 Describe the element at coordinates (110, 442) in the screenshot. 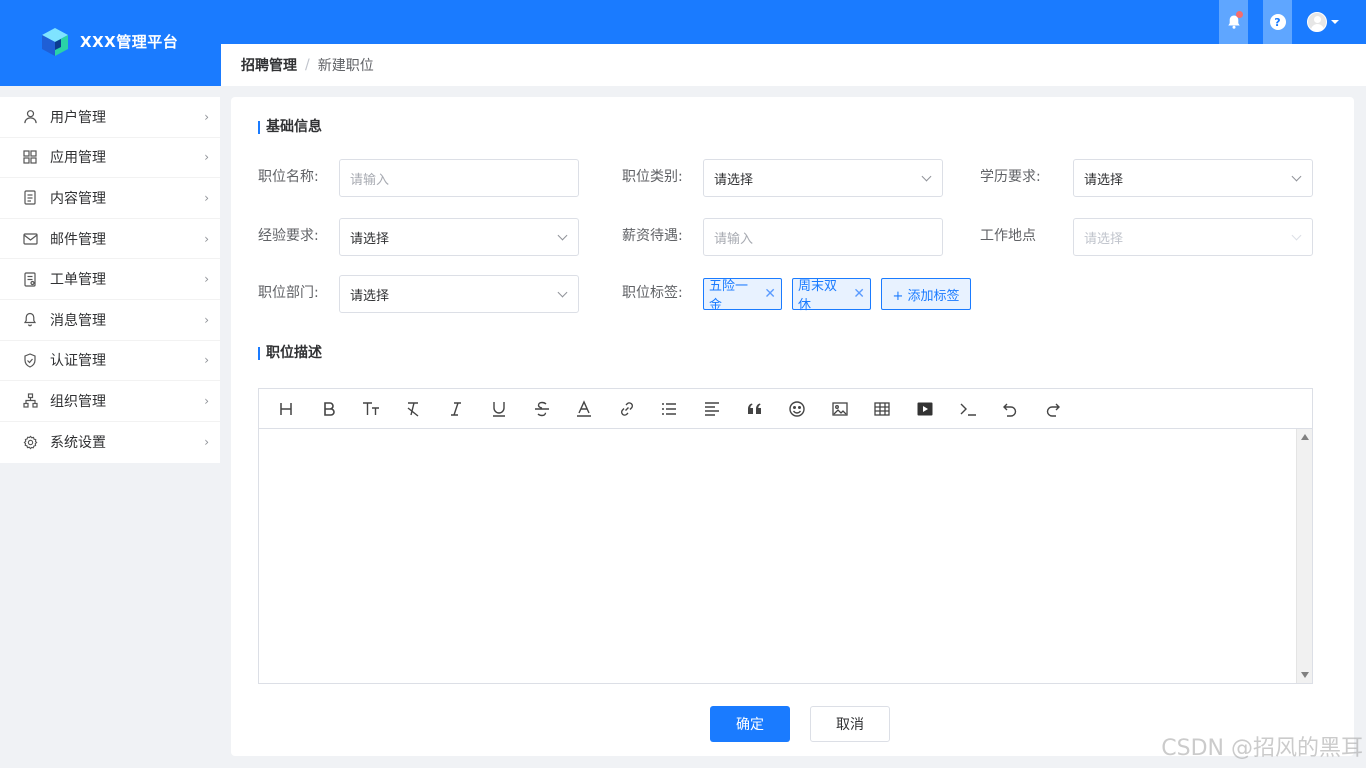

I see `sidebar-item-settings: 系统设置 ›` at that location.